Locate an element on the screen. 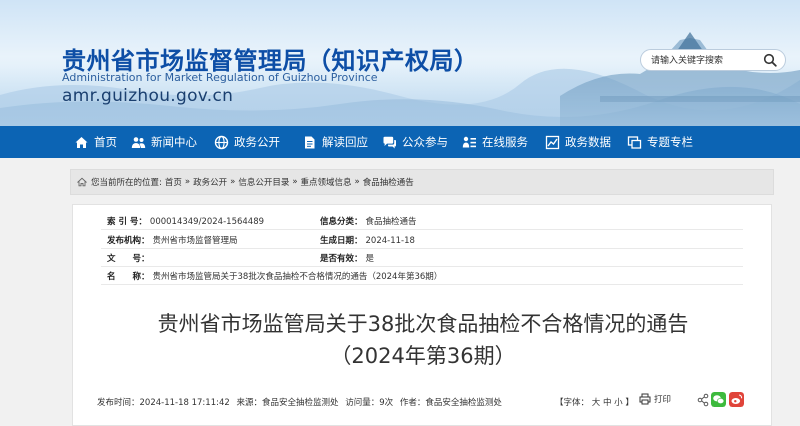 The width and height of the screenshot is (800, 426). meta-category-value: 食品抽检通告 is located at coordinates (391, 222).